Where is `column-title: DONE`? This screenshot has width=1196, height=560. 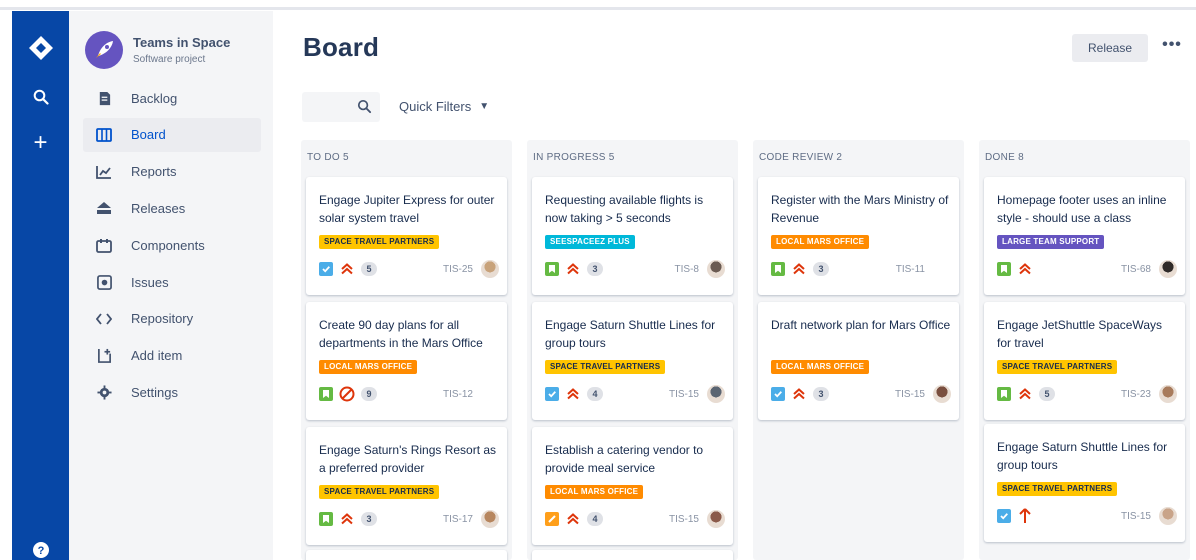
column-title: DONE is located at coordinates (1000, 157).